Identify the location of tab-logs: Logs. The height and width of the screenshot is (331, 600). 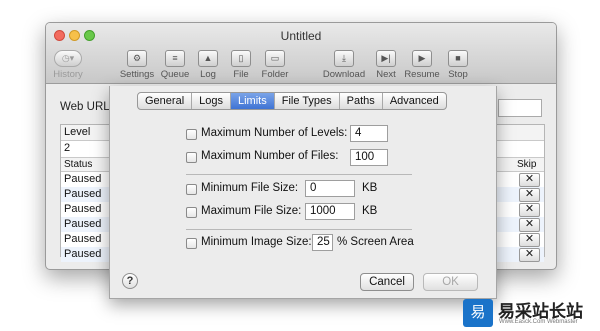
(211, 101).